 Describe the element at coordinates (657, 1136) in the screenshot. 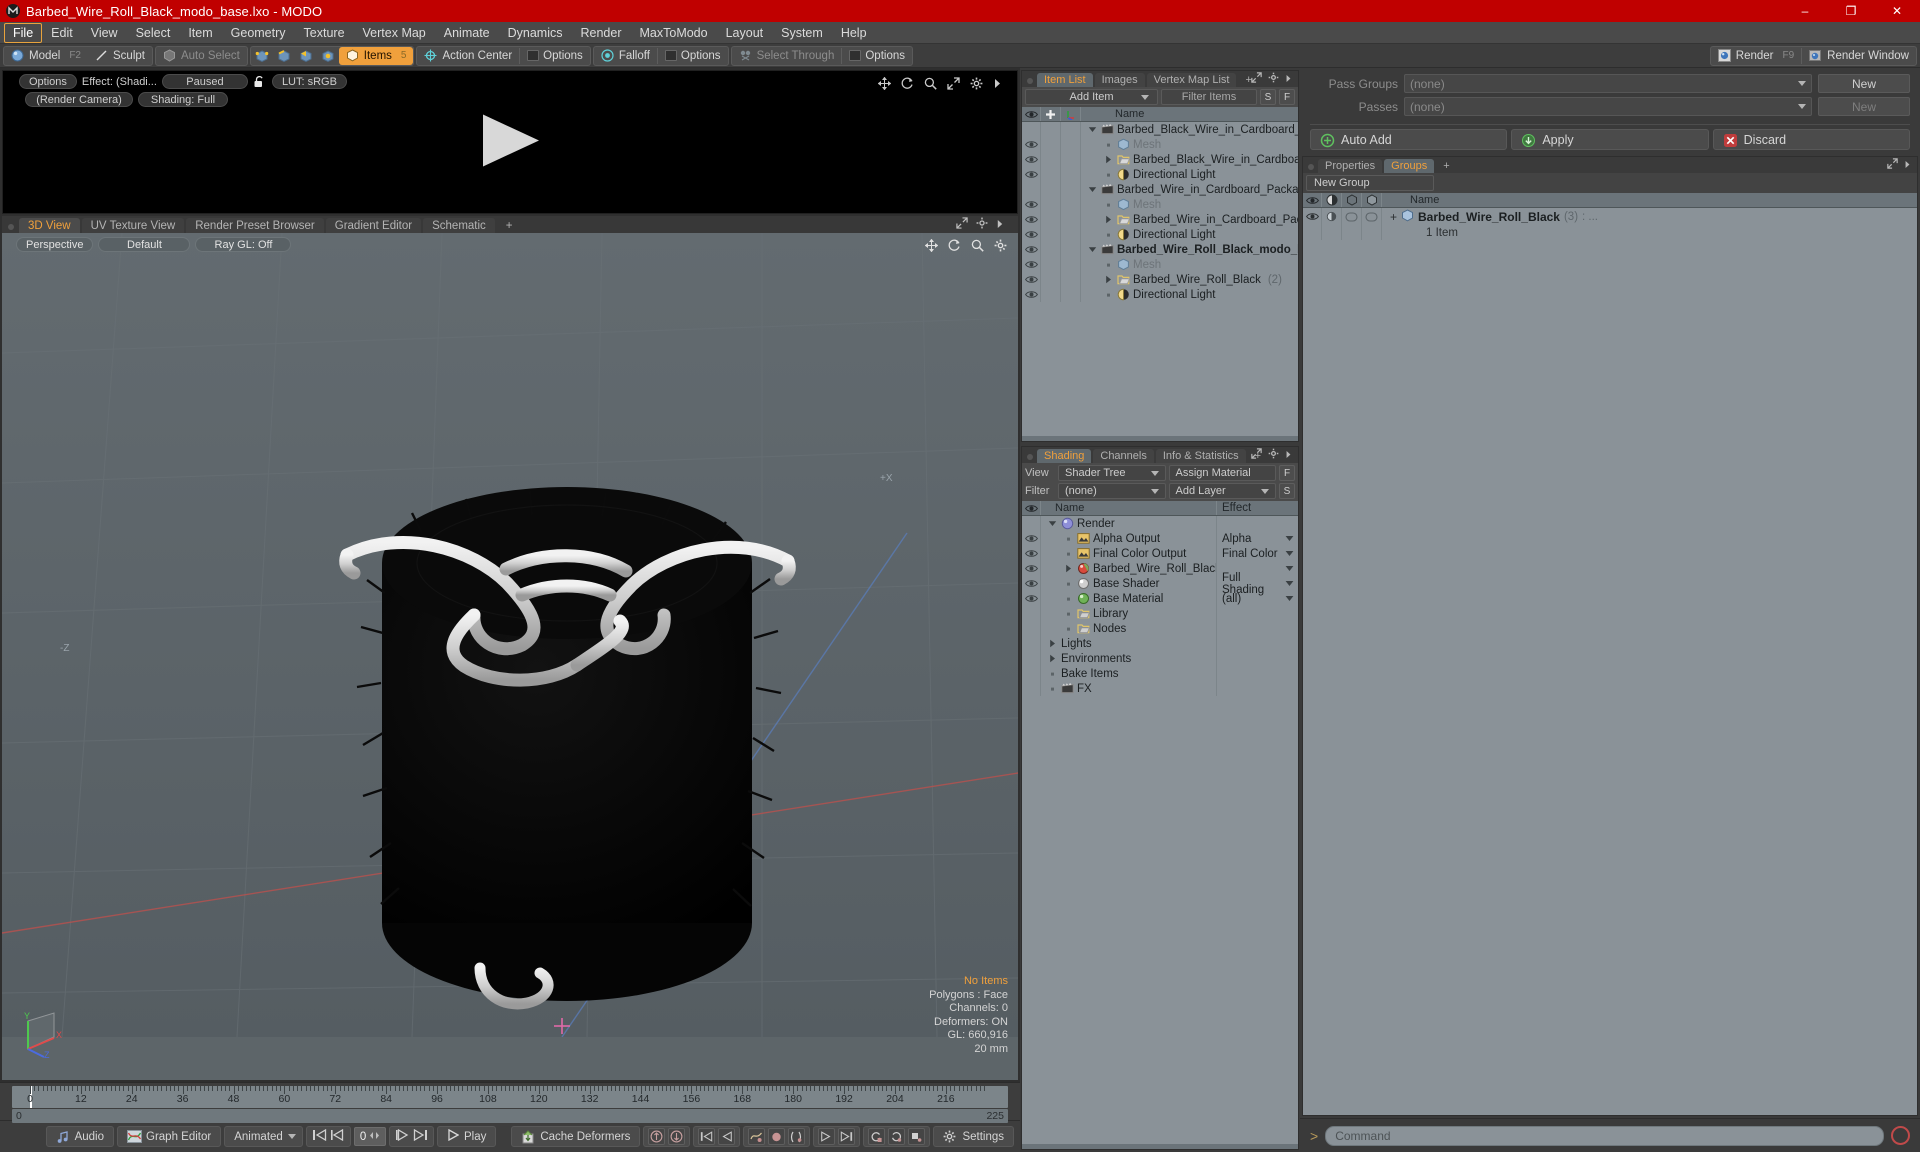

I see `key-up-icon` at that location.